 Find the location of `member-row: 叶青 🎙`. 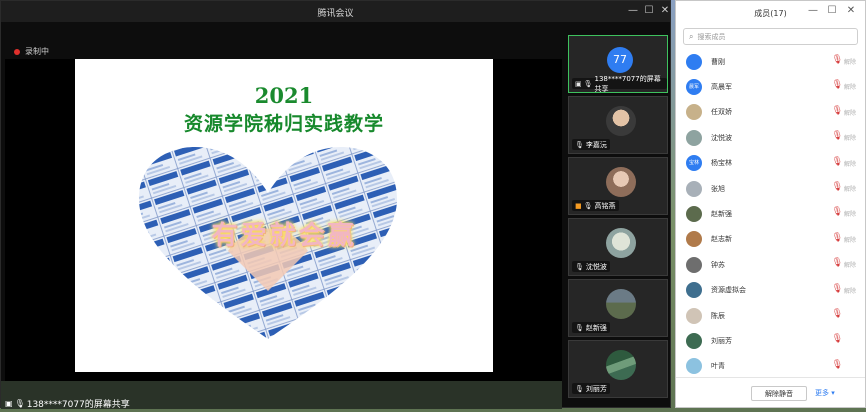

member-row: 叶青 🎙 is located at coordinates (770, 366).